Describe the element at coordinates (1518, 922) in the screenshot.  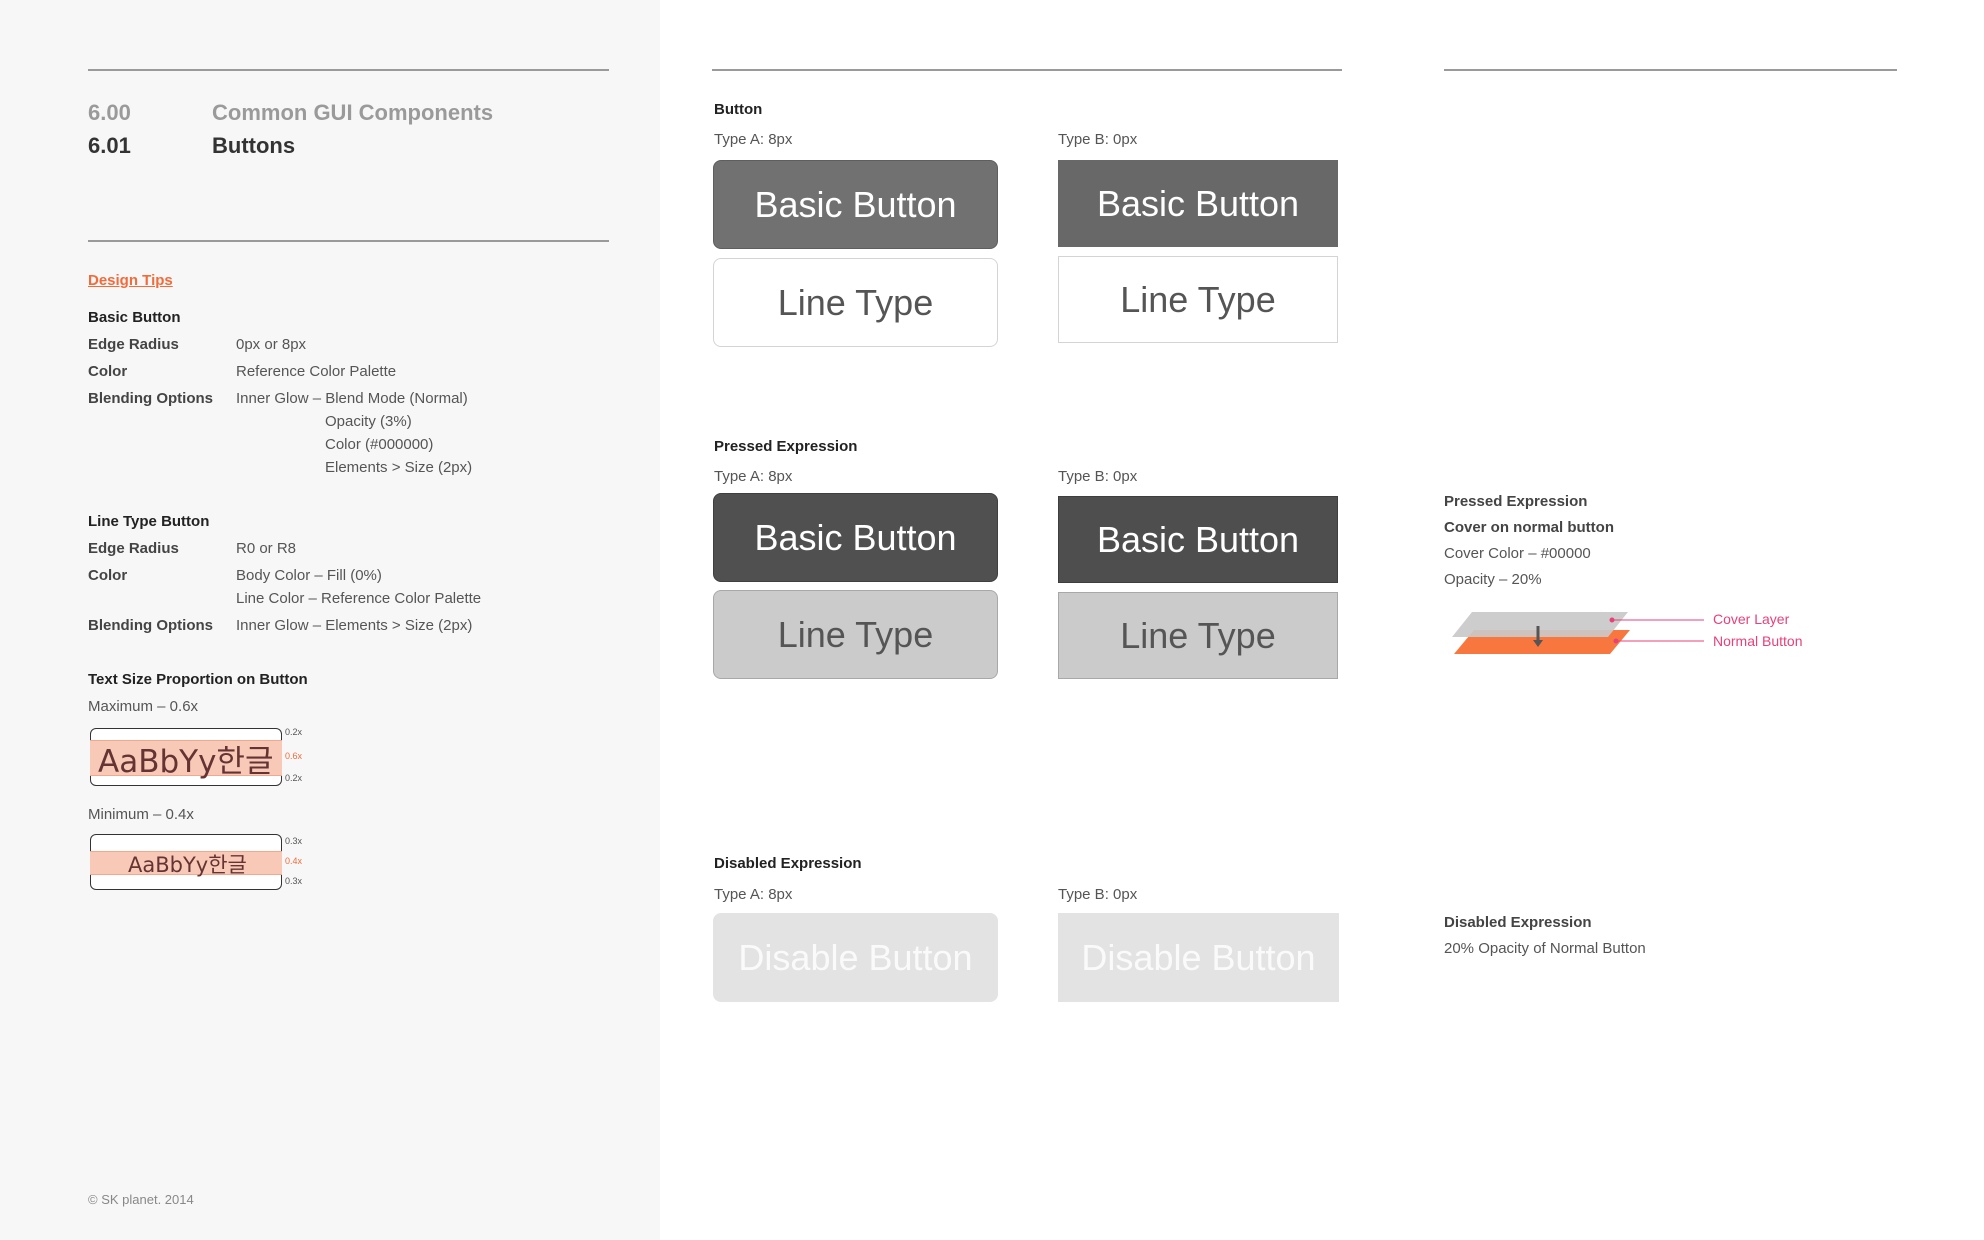
I see `disabled-note-title: Disabled Expression` at that location.